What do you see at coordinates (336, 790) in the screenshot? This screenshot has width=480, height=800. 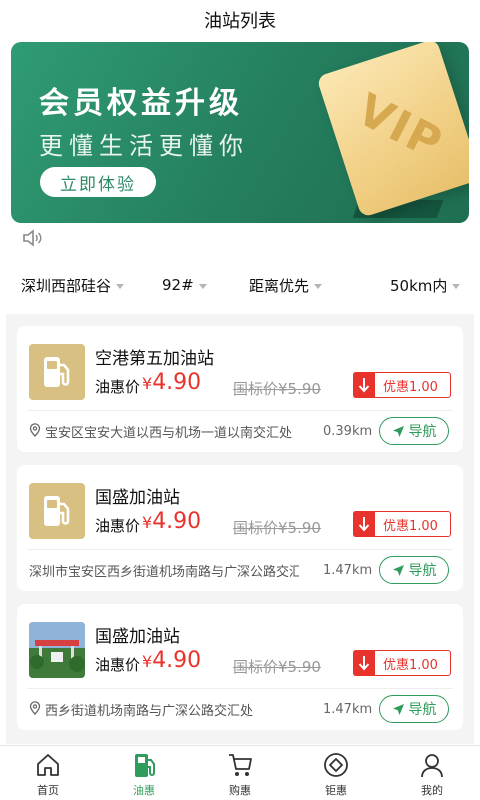 I see `tab-deals-label: 钜惠` at bounding box center [336, 790].